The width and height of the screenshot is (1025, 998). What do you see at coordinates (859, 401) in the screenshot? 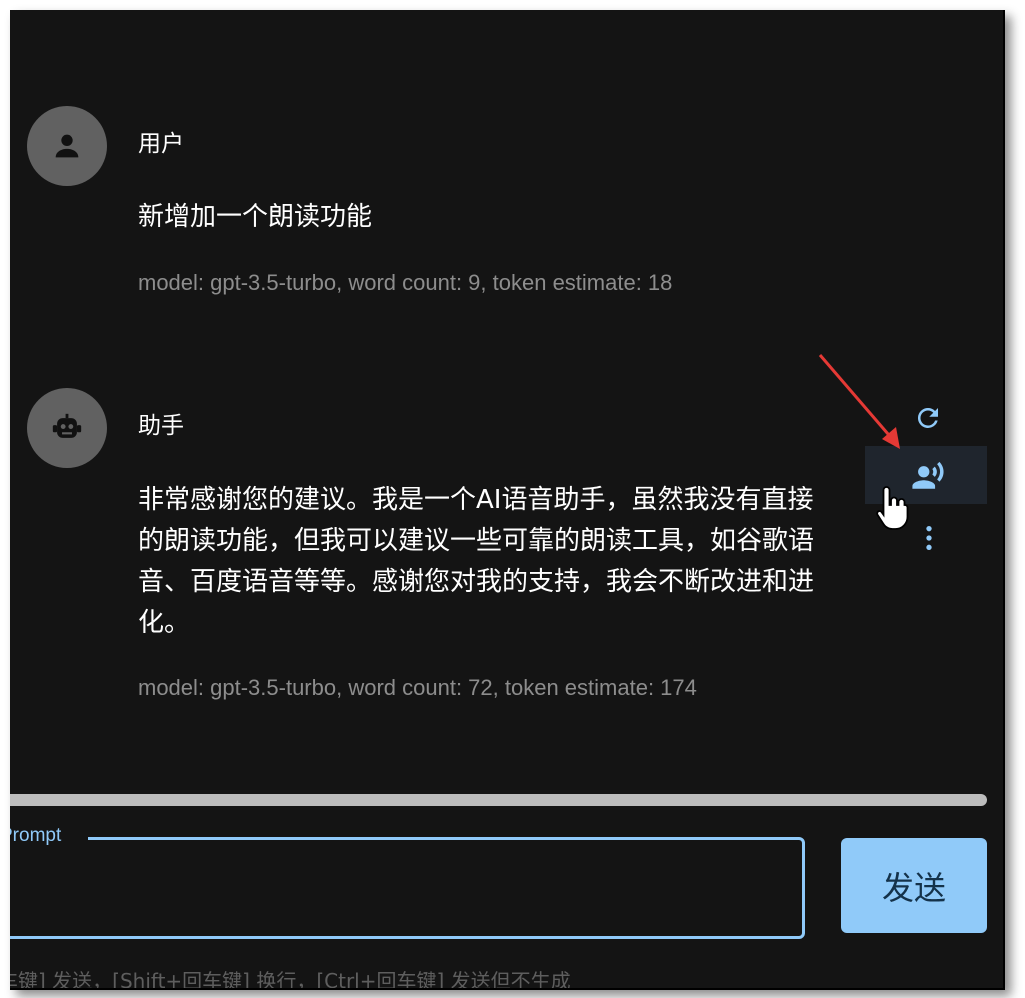
I see `annotation-arrow-icon` at bounding box center [859, 401].